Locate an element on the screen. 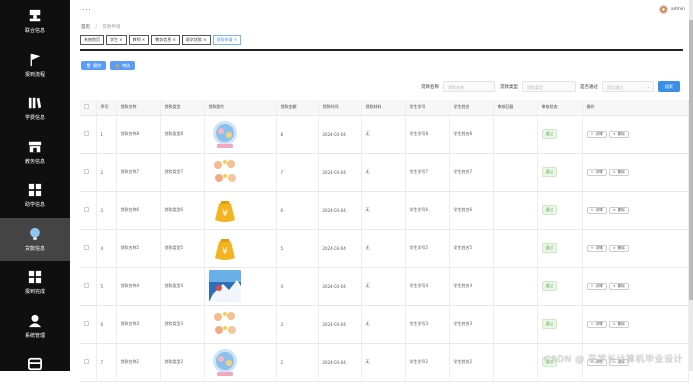 This screenshot has height=392, width=693. sidebar-item-academic: 教务信息 is located at coordinates (35, 153).